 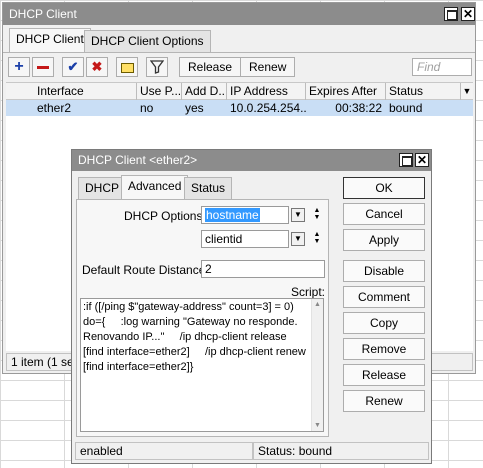 I want to click on cell-expires-after: 00:38:22, so click(x=358, y=108).